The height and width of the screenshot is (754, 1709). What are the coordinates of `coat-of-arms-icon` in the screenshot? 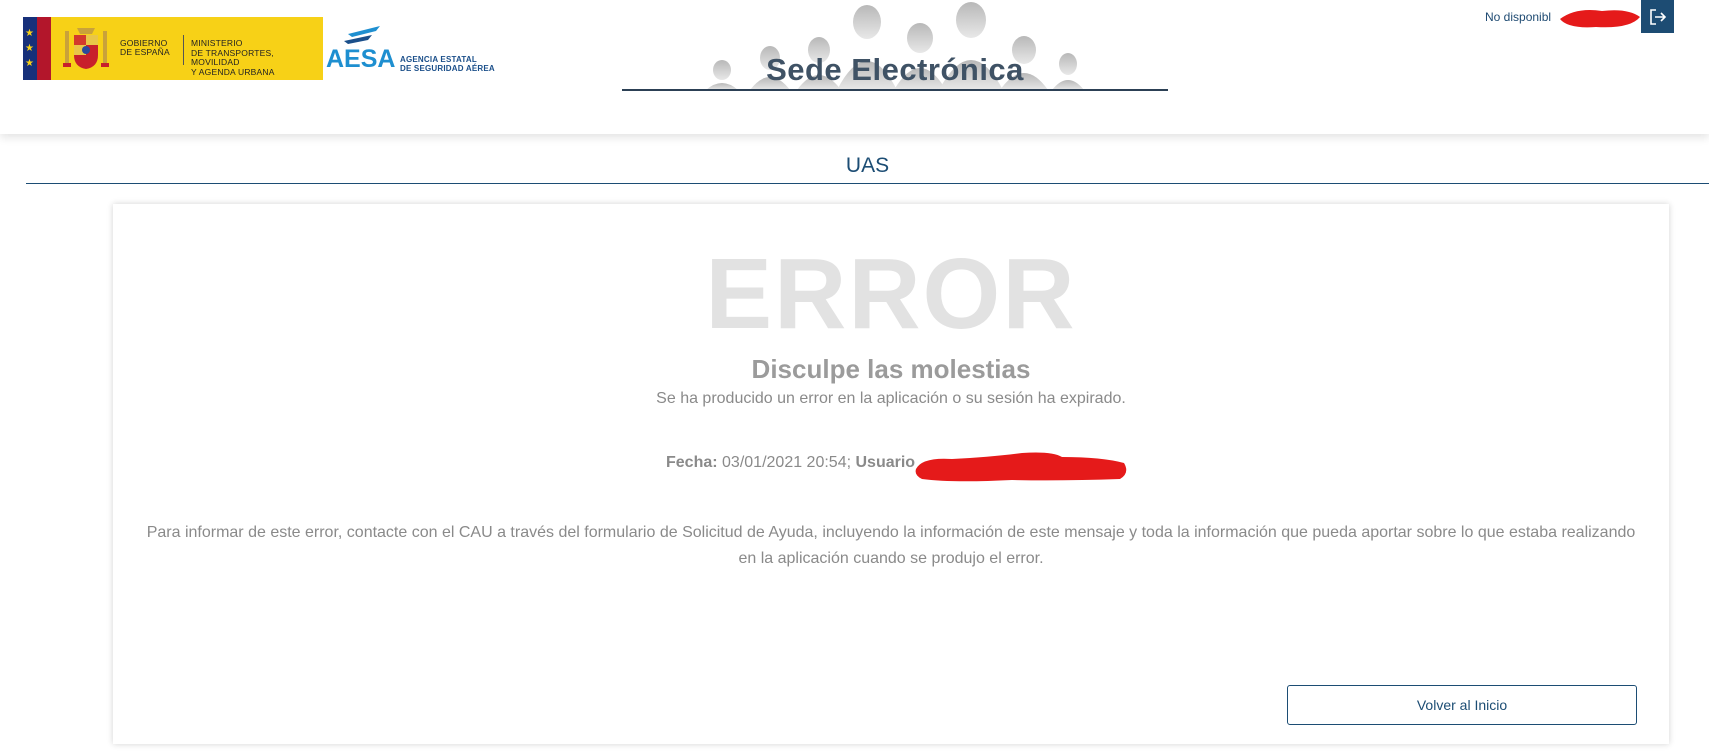 It's located at (86, 48).